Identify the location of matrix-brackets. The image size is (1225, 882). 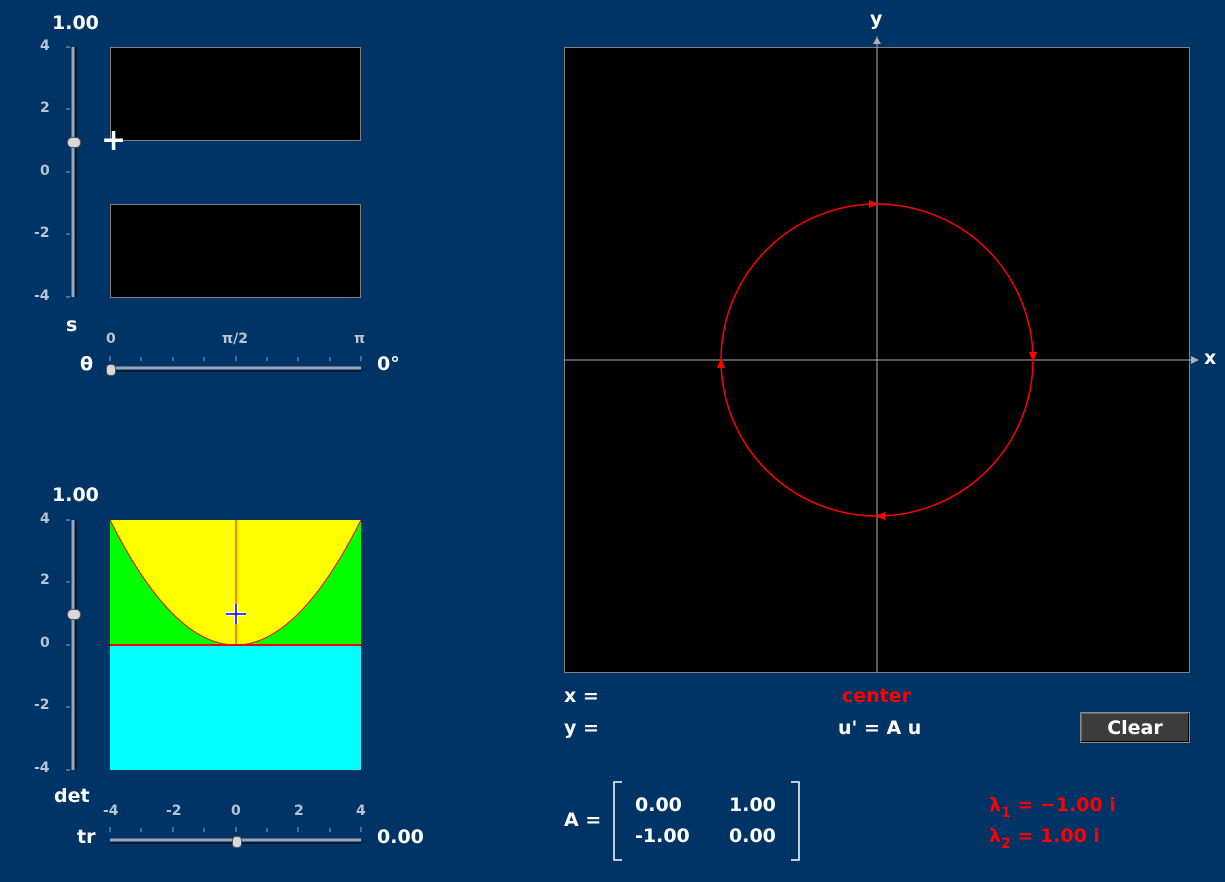
(706, 821).